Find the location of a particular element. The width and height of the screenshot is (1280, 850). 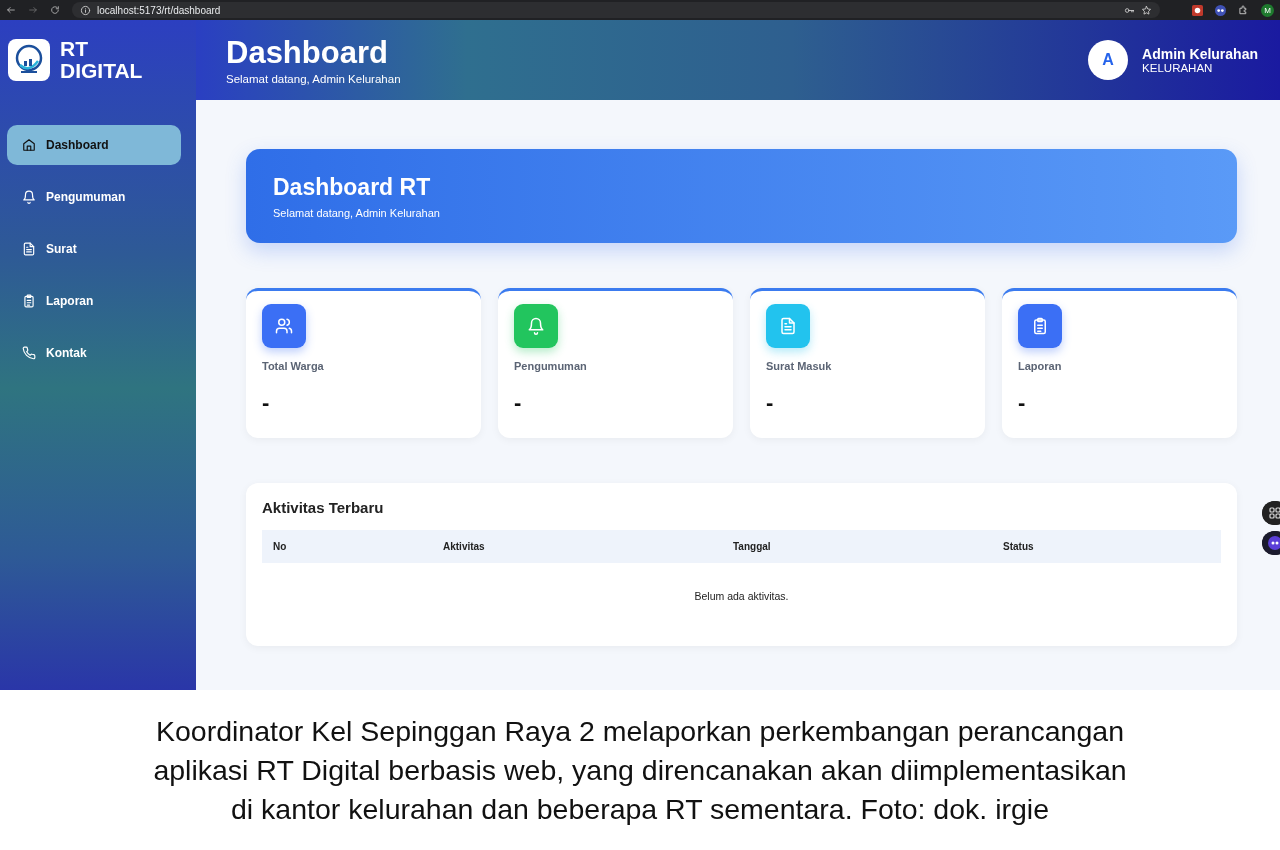

section-title: Aktivitas Terbaru is located at coordinates (323, 507).